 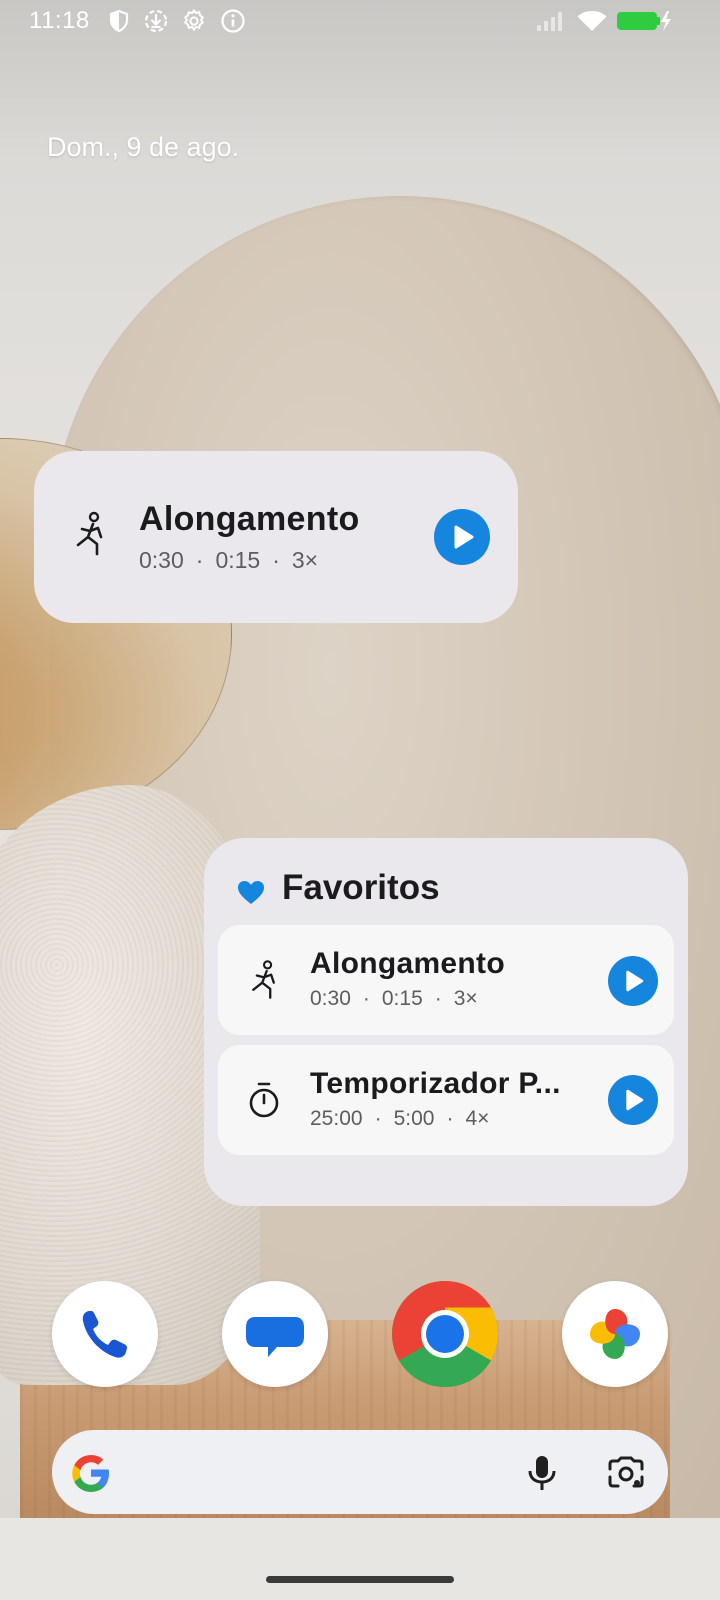 What do you see at coordinates (233, 21) in the screenshot?
I see `info-icon` at bounding box center [233, 21].